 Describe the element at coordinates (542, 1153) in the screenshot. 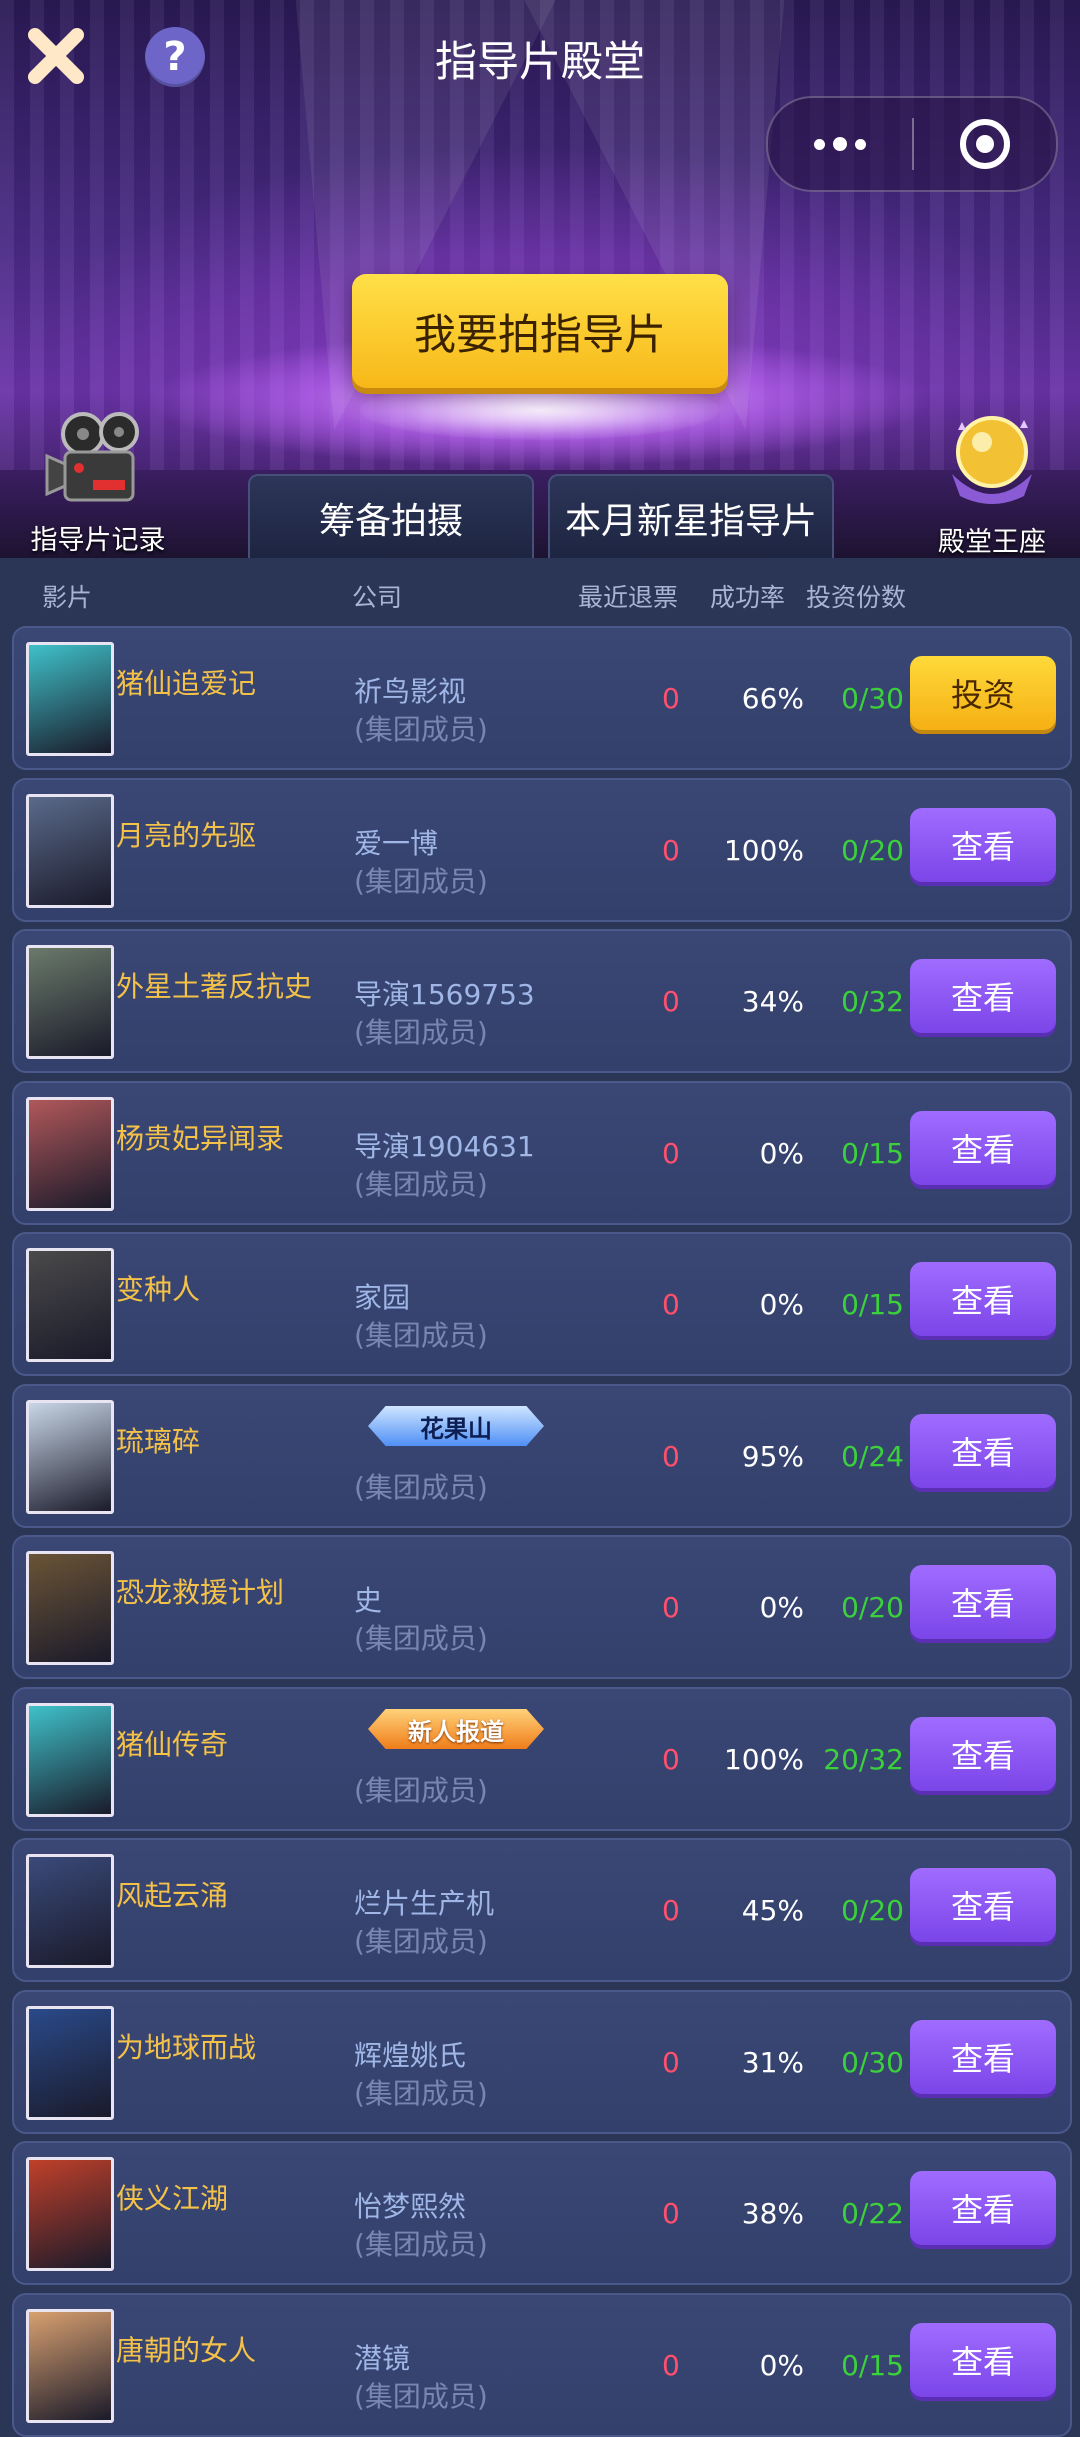

I see `table-row: 杨贵妃异闻录 导演1904631 (集团成员) 0 0% 0/15 查看` at that location.